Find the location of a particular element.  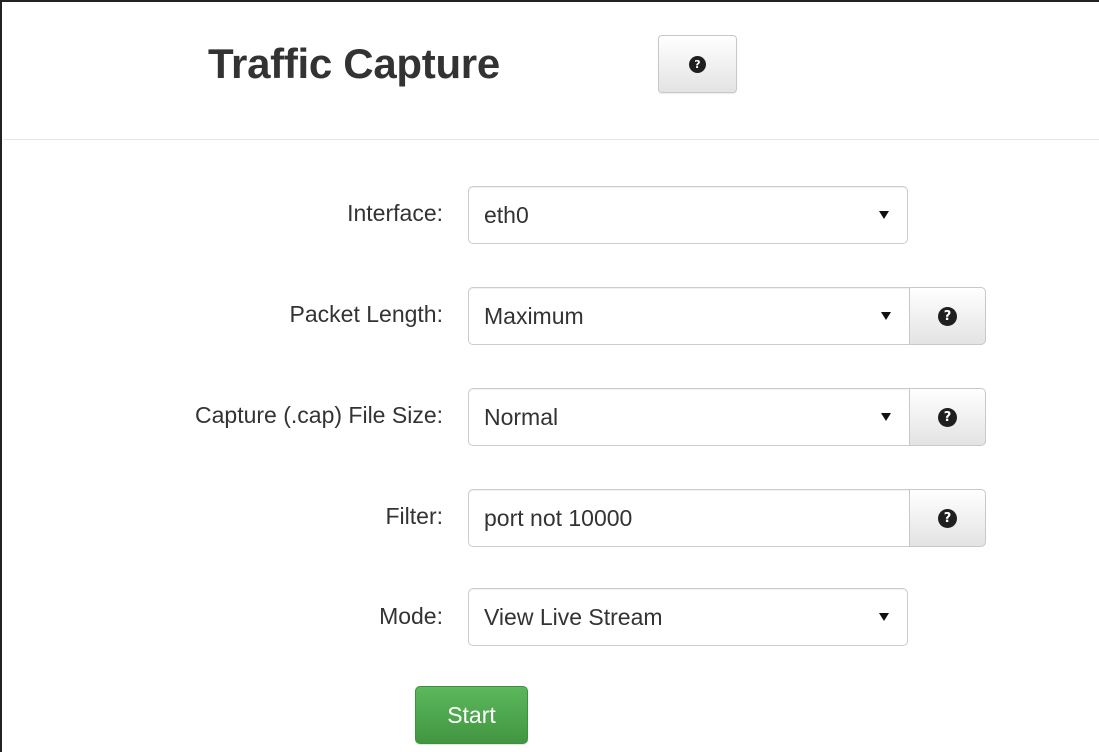

start-button: Start is located at coordinates (471, 715).